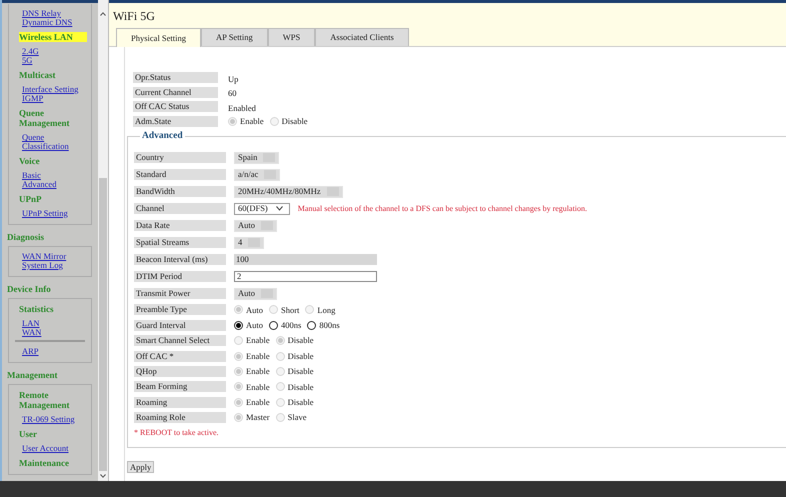 This screenshot has height=497, width=786. I want to click on scroll-up-icon, so click(103, 14).